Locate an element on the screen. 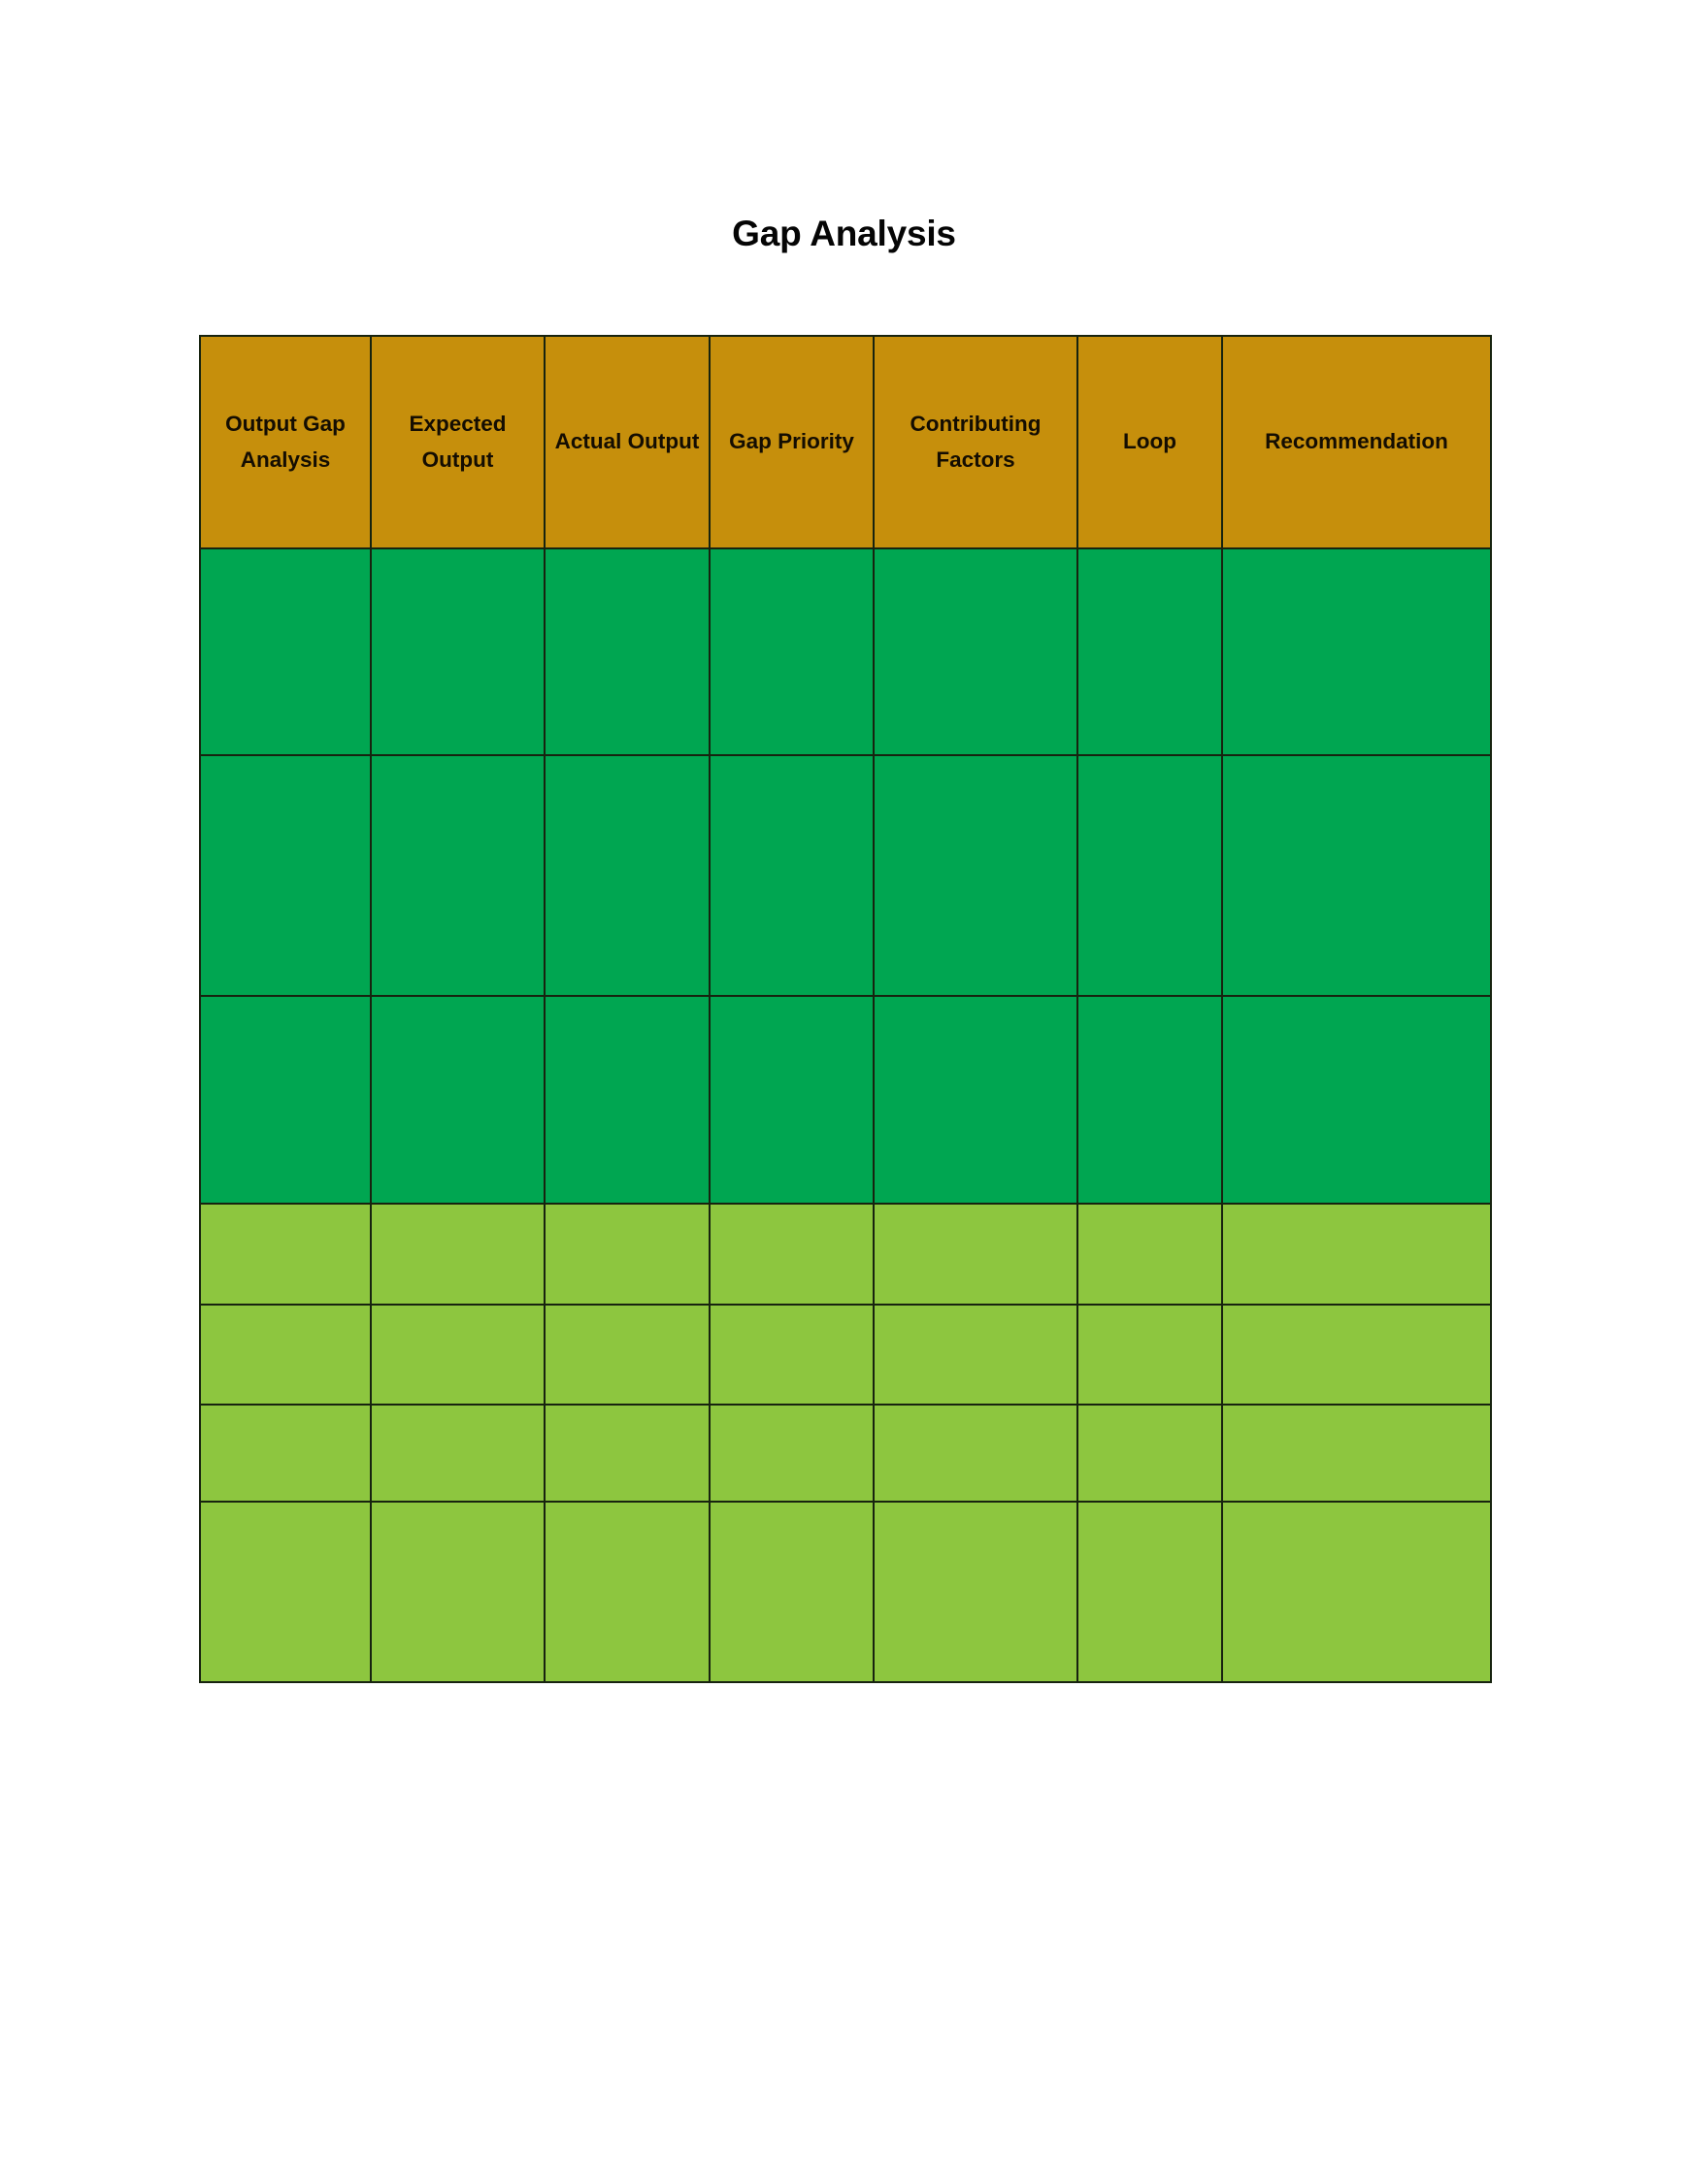  column-header-label: Actual Output is located at coordinates (627, 441).